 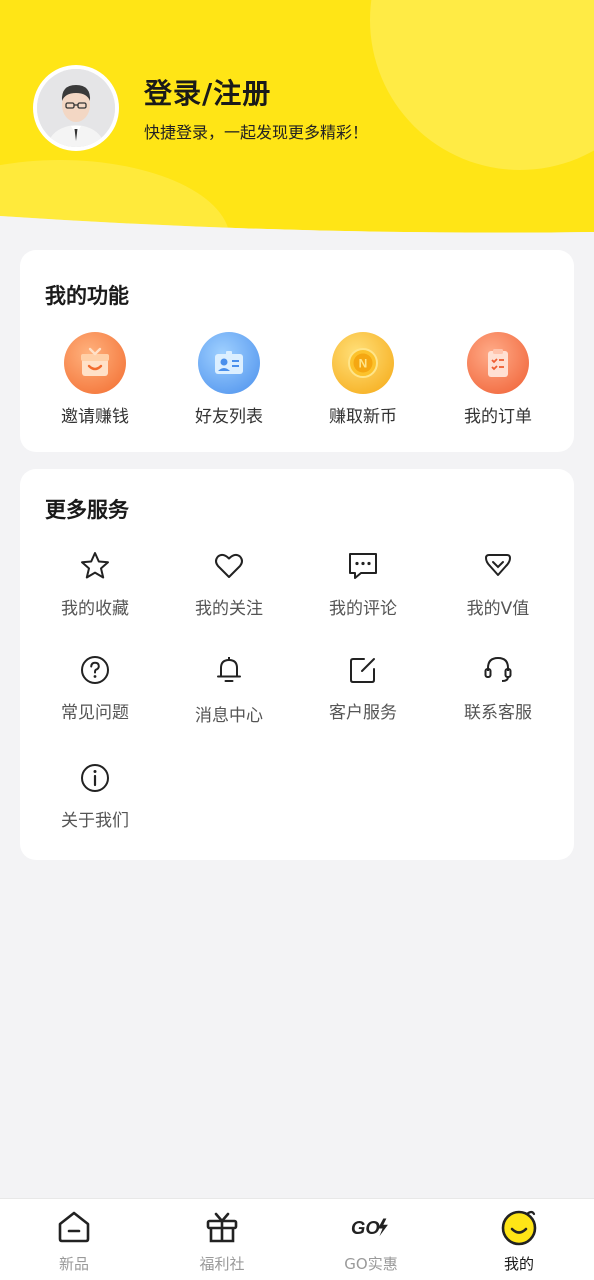 What do you see at coordinates (95, 593) in the screenshot?
I see `service-favorites: 我的收藏` at bounding box center [95, 593].